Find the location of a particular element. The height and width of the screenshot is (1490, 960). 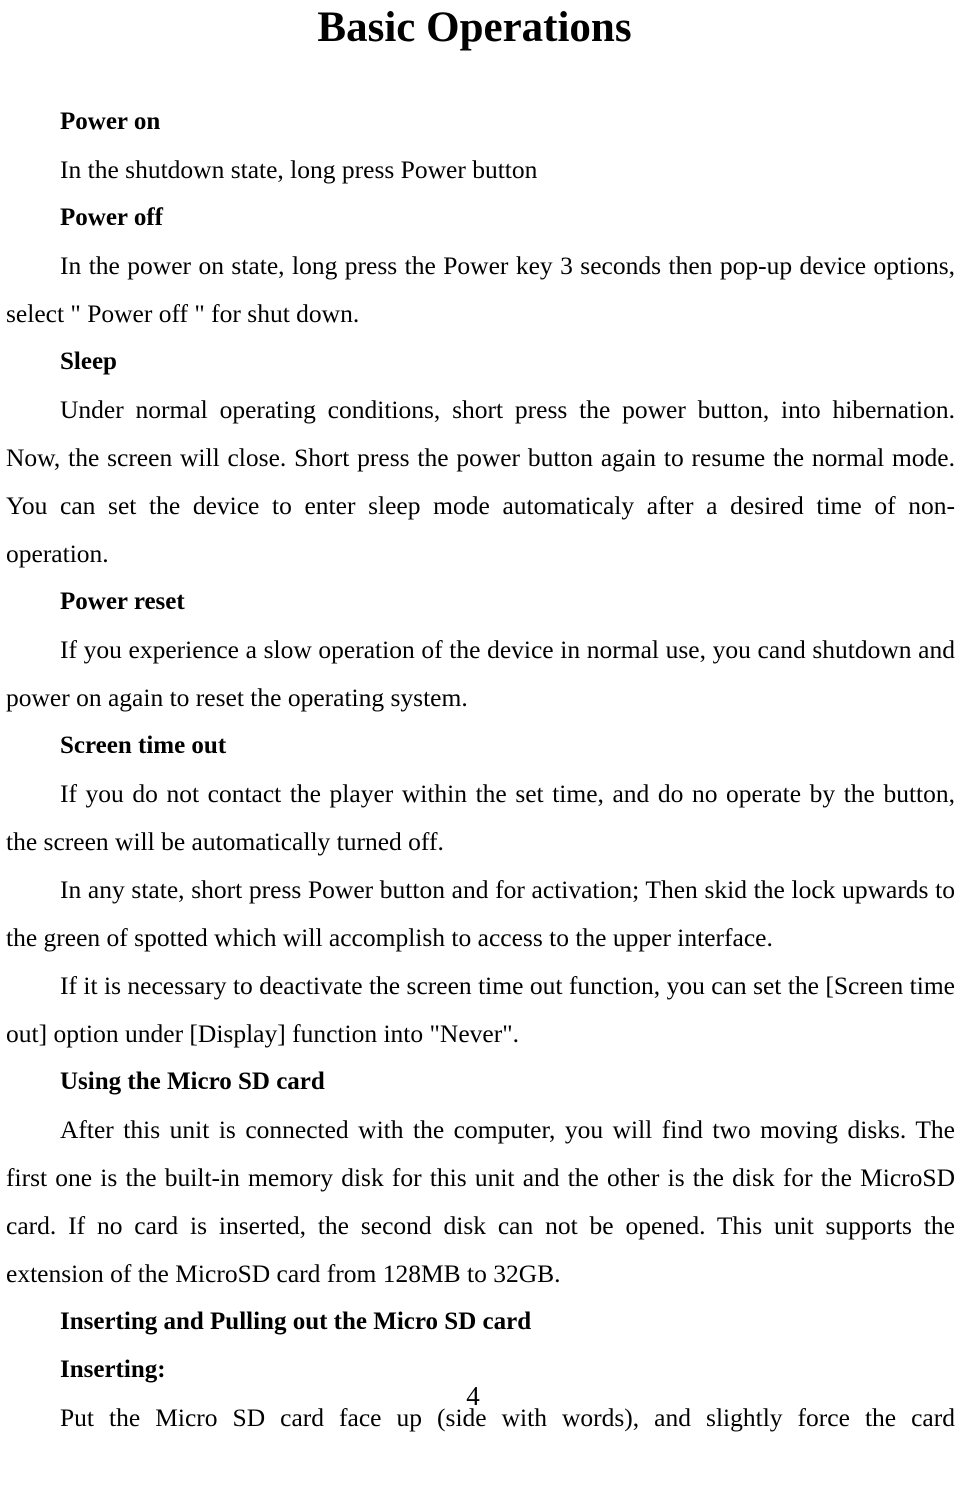

section-heading-power-off: Power off is located at coordinates (111, 217).